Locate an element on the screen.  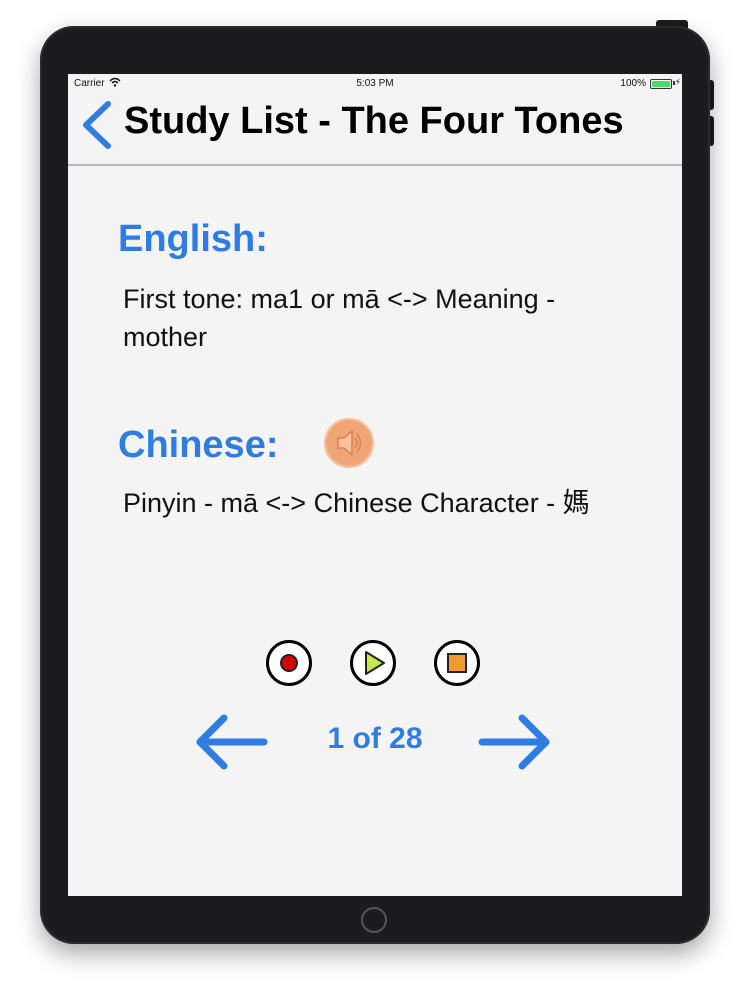
arrow-right-icon is located at coordinates (516, 742).